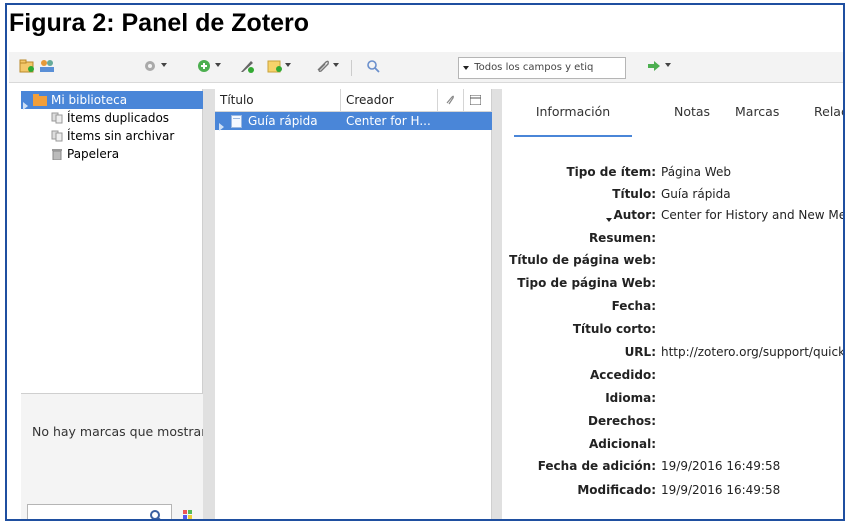  What do you see at coordinates (275, 66) in the screenshot?
I see `new-note-icon` at bounding box center [275, 66].